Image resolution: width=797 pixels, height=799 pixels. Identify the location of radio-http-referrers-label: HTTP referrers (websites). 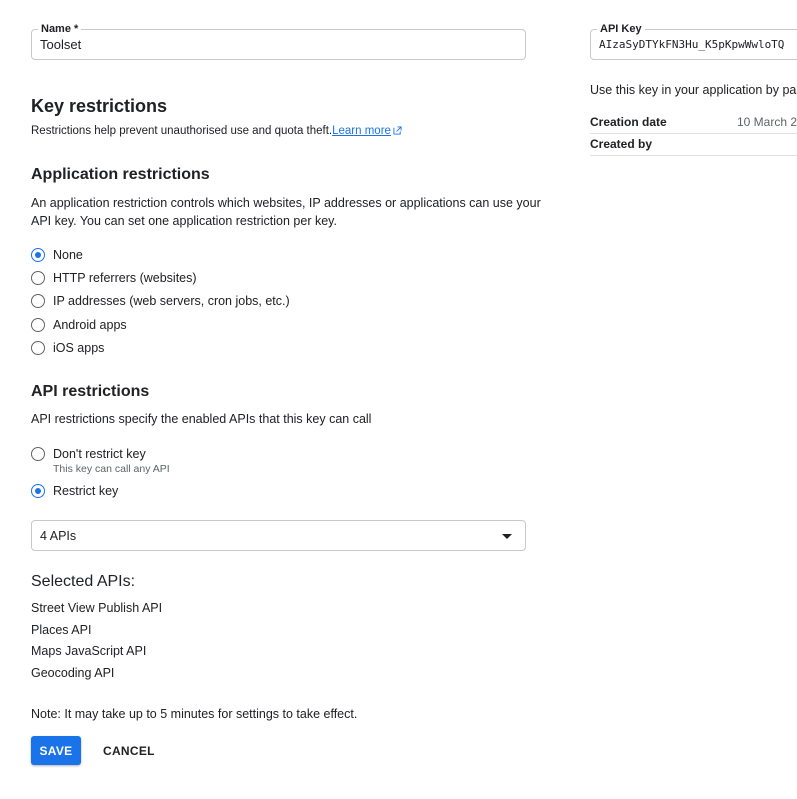
(125, 278).